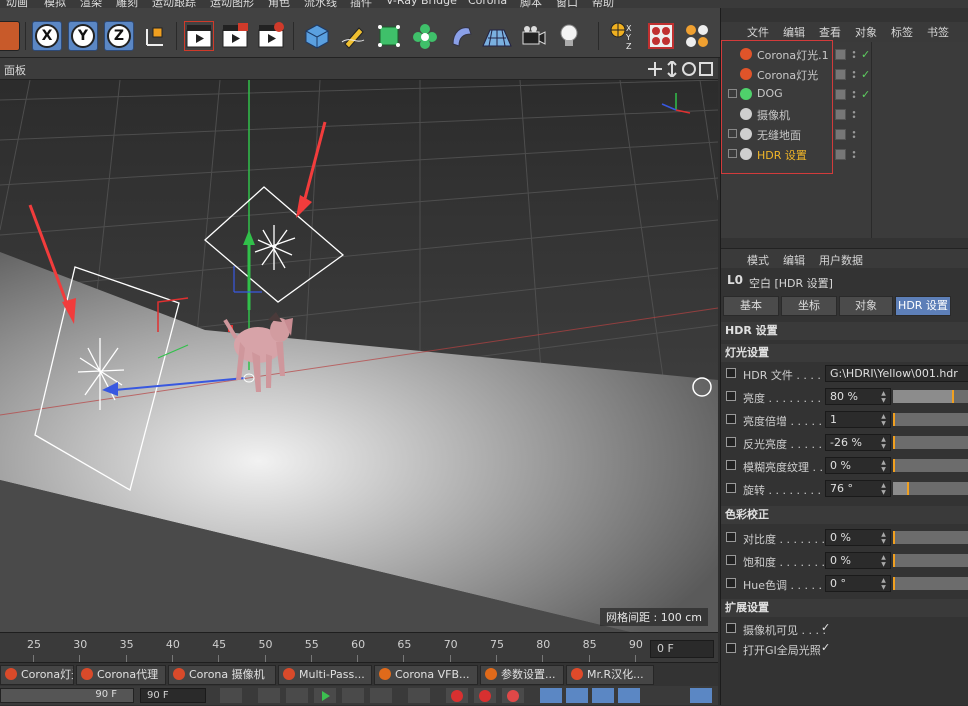 This screenshot has height=706, width=968. I want to click on menu-12: 窗口, so click(567, 4).